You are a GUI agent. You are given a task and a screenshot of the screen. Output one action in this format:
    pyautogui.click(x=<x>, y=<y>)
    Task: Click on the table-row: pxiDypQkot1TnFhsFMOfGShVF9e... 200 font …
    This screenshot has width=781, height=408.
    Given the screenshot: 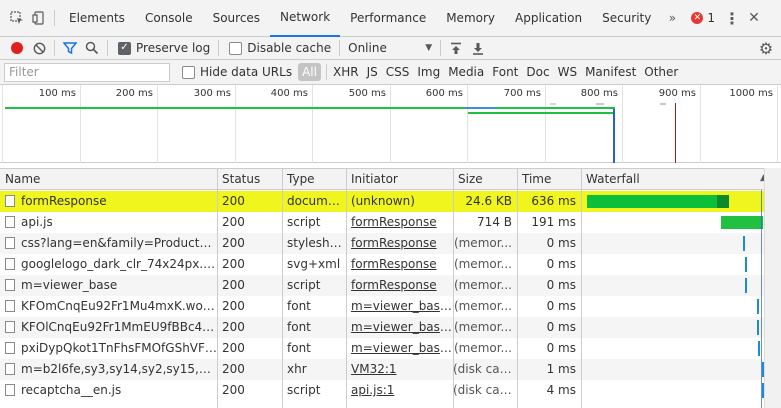 What is the action you would take?
    pyautogui.click(x=390, y=348)
    